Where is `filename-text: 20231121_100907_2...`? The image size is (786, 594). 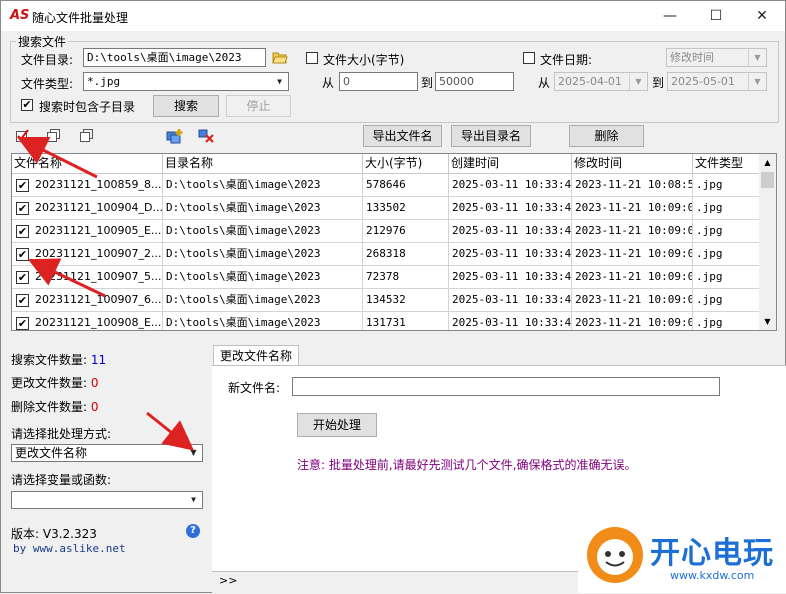
filename-text: 20231121_100907_2... is located at coordinates (98, 253).